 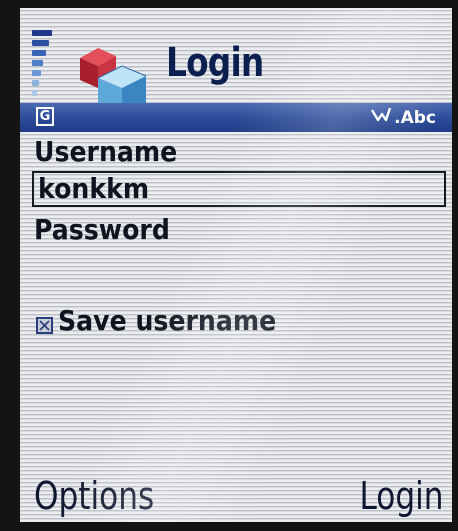 What do you see at coordinates (102, 229) in the screenshot?
I see `password-label: Password` at bounding box center [102, 229].